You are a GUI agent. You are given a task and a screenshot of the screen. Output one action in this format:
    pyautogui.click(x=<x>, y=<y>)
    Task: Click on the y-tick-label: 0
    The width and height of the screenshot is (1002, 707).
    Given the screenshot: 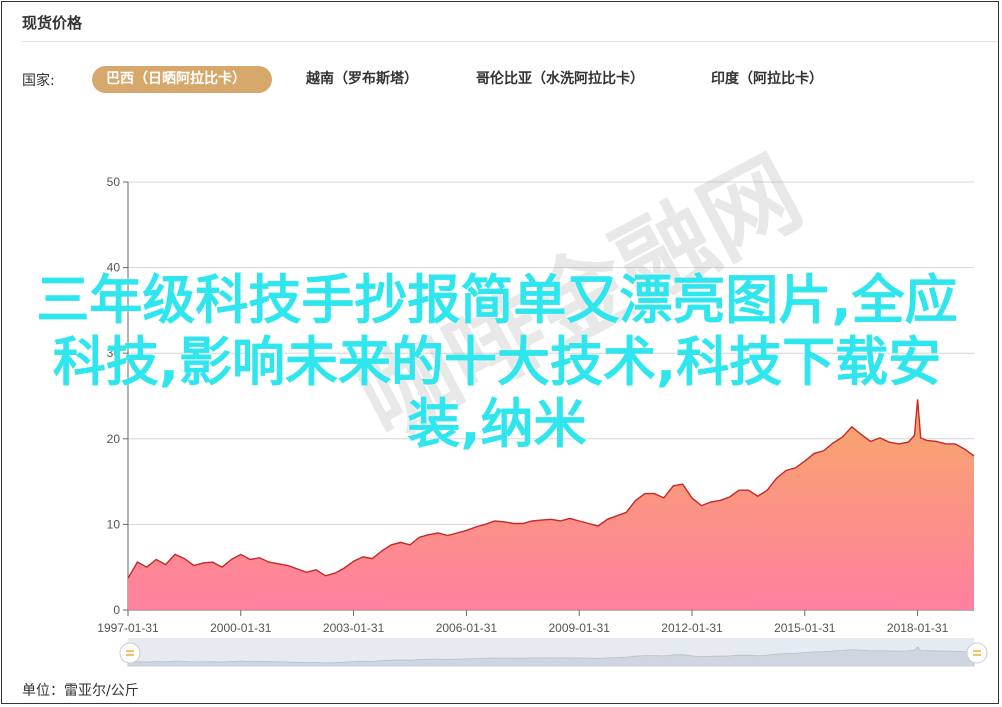 What is the action you would take?
    pyautogui.click(x=116, y=610)
    